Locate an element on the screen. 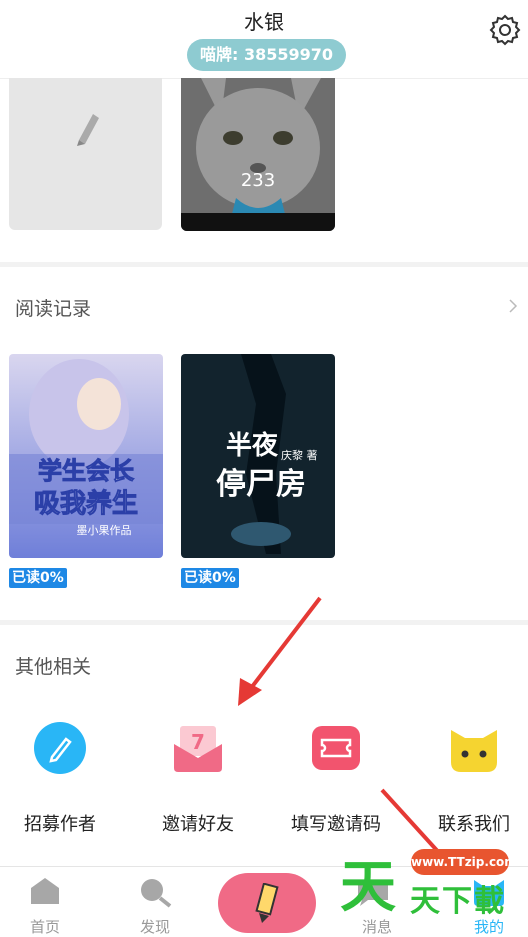  home-icon is located at coordinates (45, 891).